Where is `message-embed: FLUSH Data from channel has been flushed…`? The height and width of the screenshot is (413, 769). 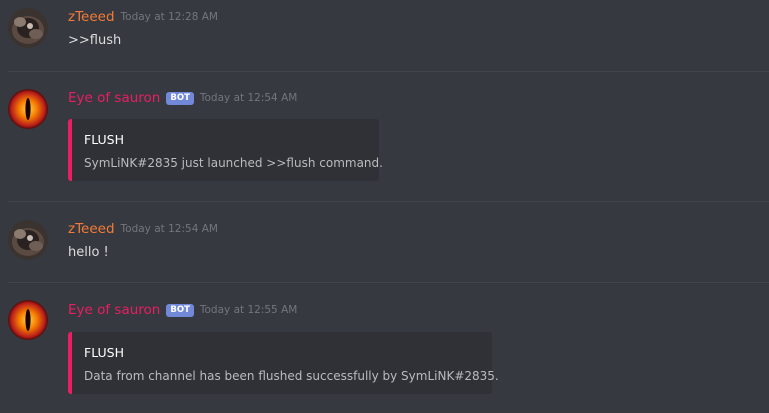
message-embed: FLUSH Data from channel has been flushed… is located at coordinates (283, 363).